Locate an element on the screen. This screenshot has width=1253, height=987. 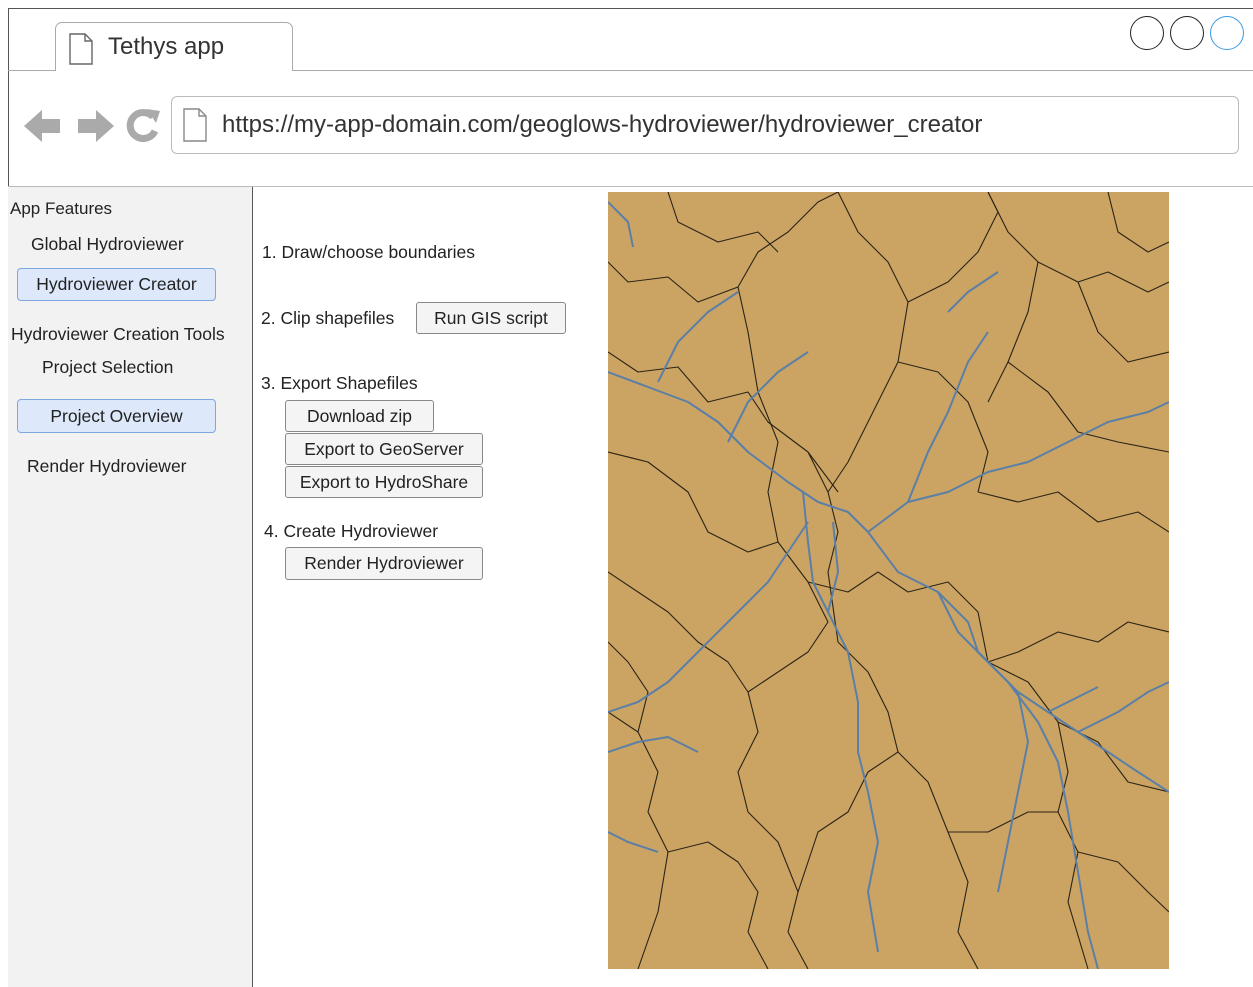
back-arrow-icon is located at coordinates (43, 126).